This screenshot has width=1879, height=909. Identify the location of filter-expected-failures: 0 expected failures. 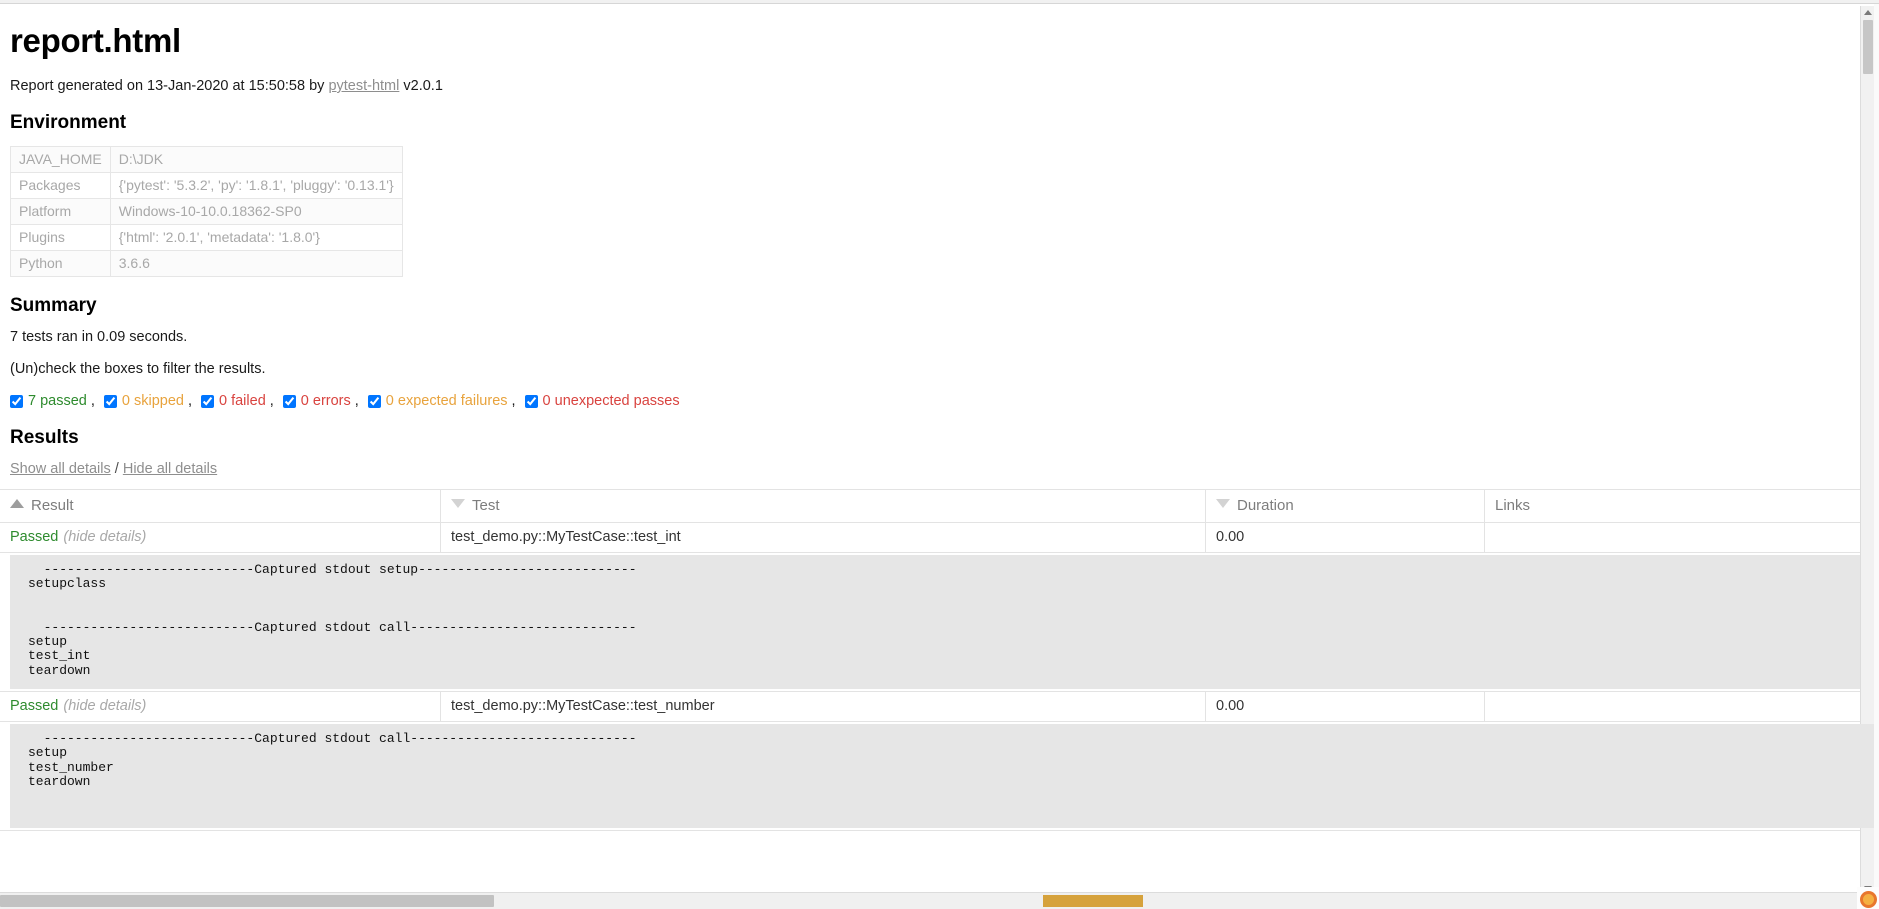
(437, 401).